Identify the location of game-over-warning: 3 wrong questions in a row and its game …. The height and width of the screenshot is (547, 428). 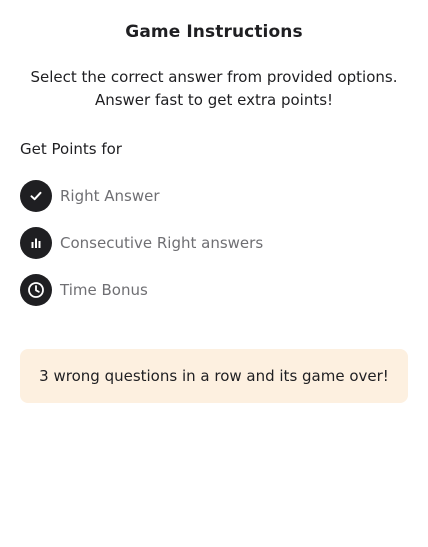
(214, 376).